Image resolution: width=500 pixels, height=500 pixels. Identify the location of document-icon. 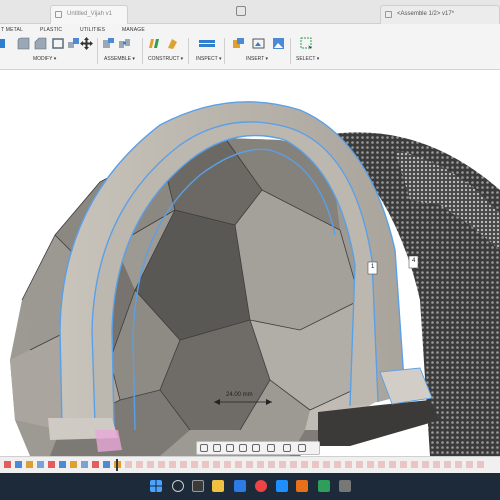
(58, 14).